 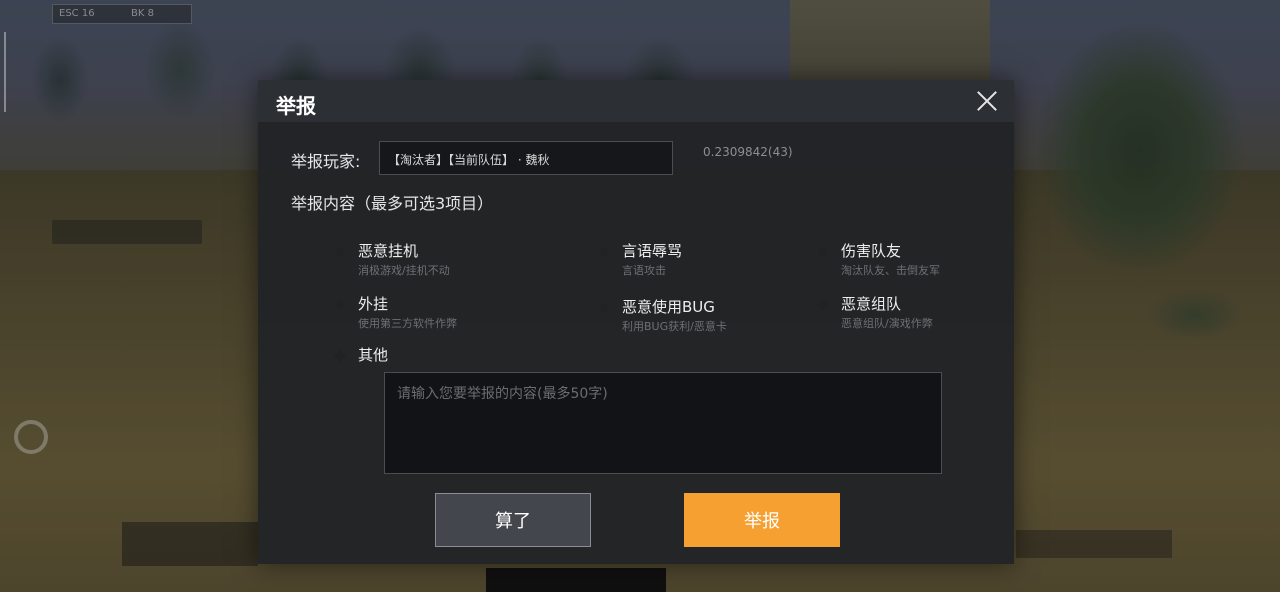 What do you see at coordinates (469, 160) in the screenshot?
I see `report-player-value: 【淘汰者】【当前队伍】 · 魏秋` at bounding box center [469, 160].